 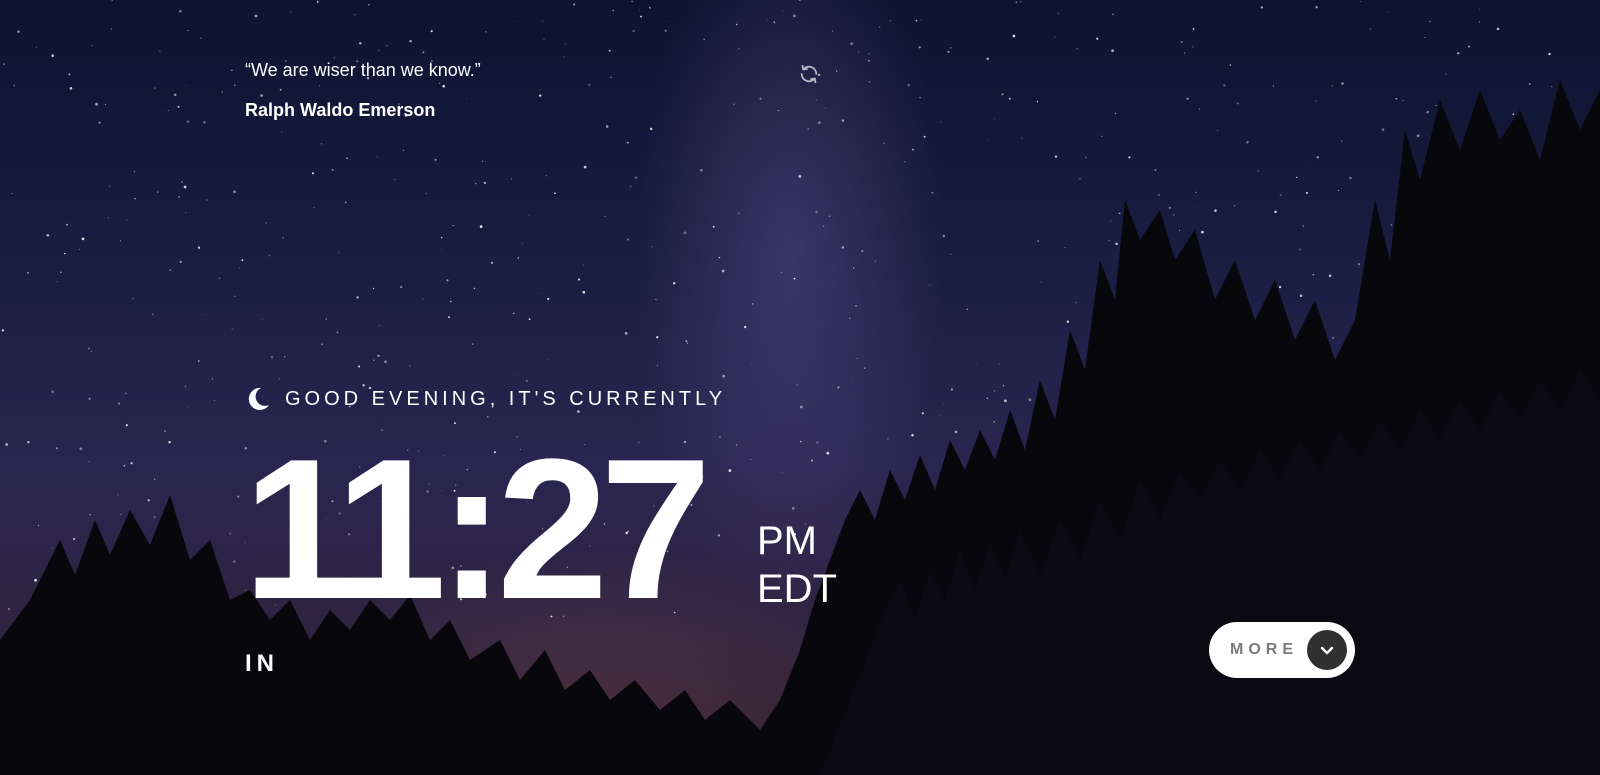 I want to click on refresh-icon, so click(x=809, y=74).